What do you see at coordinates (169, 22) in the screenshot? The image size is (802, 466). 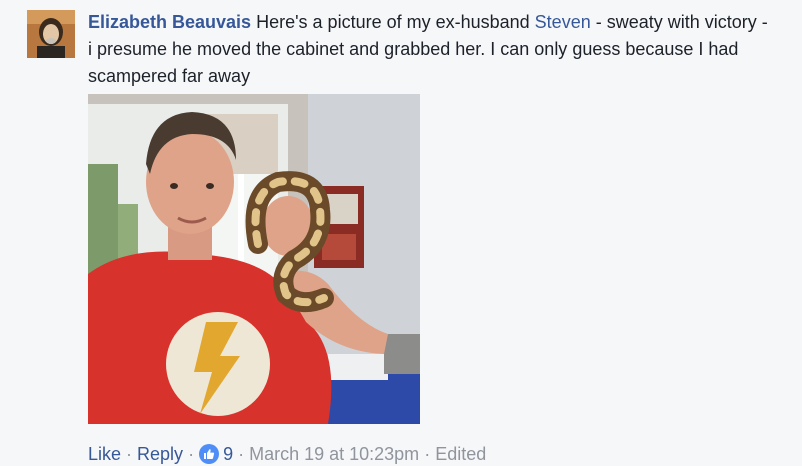 I see `comment-author: Elizabeth Beauvais` at bounding box center [169, 22].